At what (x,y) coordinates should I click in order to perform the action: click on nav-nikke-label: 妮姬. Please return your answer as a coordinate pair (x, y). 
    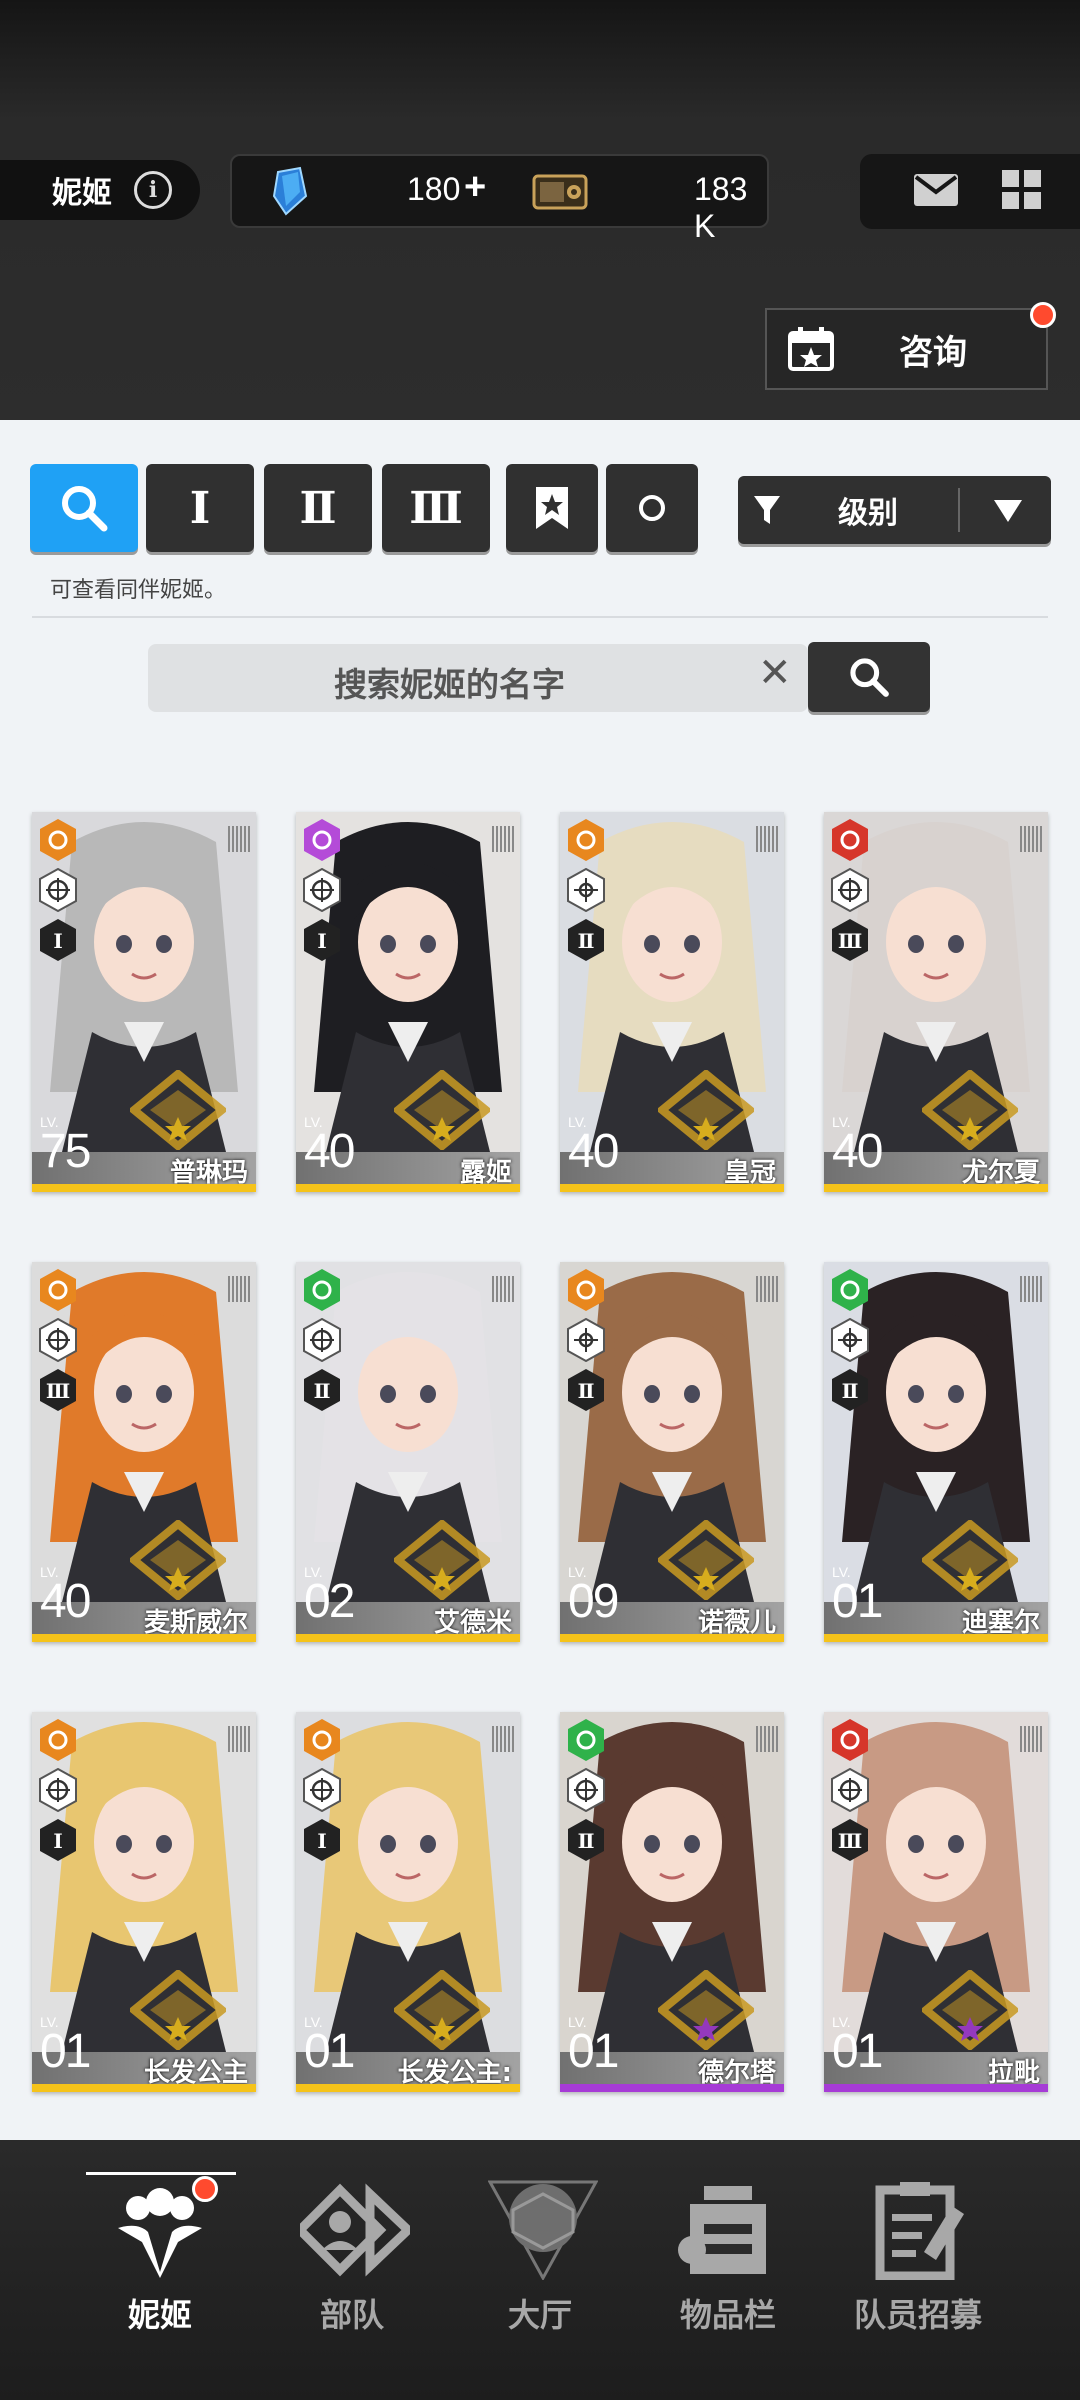
    Looking at the image, I should click on (159, 2315).